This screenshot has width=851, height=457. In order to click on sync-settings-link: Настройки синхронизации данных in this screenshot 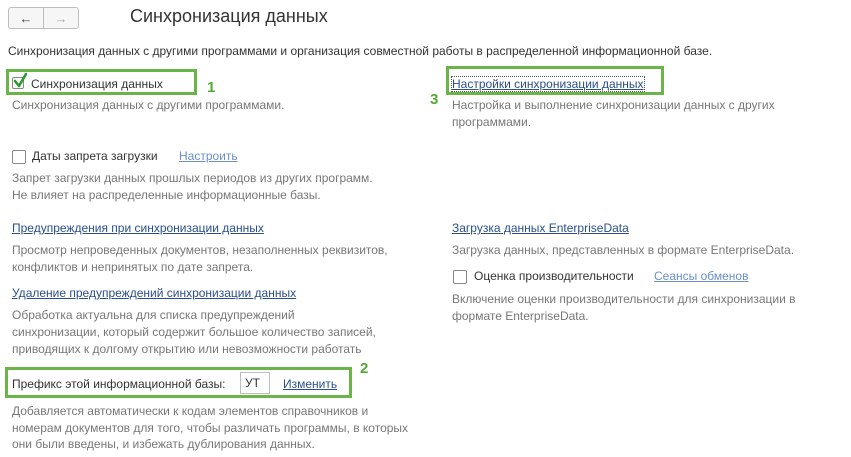, I will do `click(548, 84)`.